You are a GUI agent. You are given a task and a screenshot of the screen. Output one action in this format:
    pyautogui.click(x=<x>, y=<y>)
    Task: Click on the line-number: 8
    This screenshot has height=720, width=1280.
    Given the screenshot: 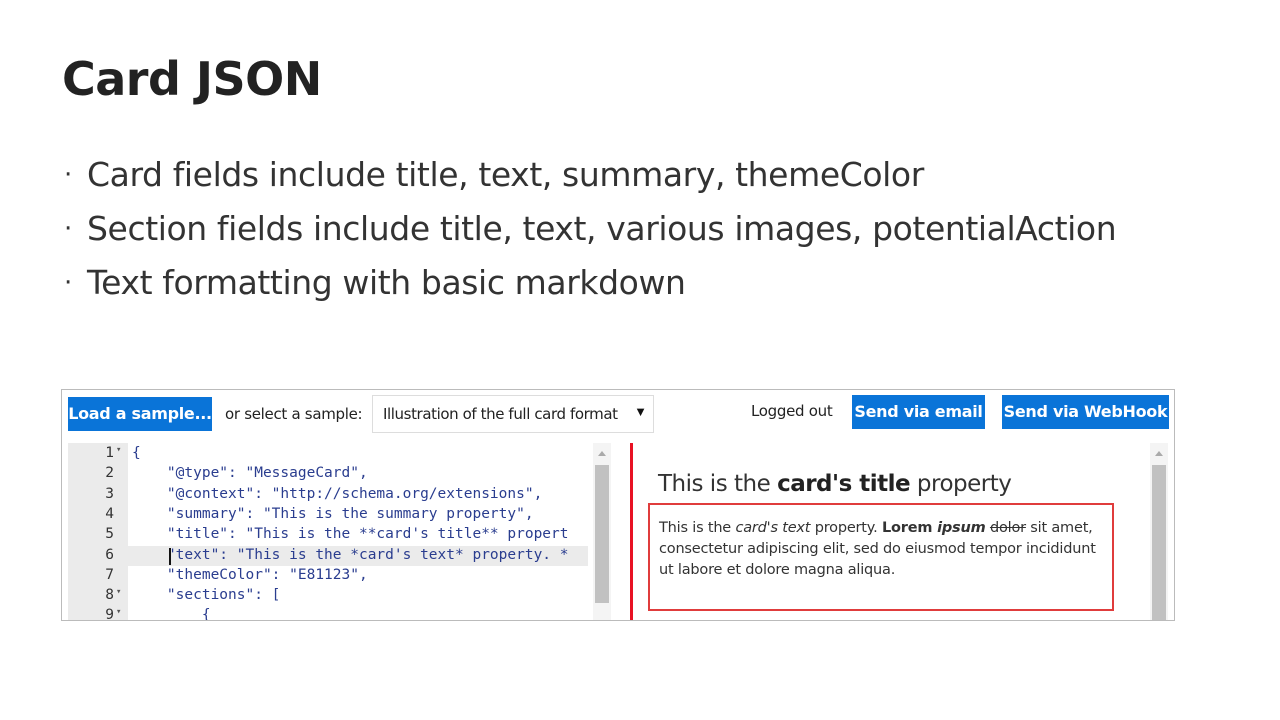 What is the action you would take?
    pyautogui.click(x=109, y=595)
    